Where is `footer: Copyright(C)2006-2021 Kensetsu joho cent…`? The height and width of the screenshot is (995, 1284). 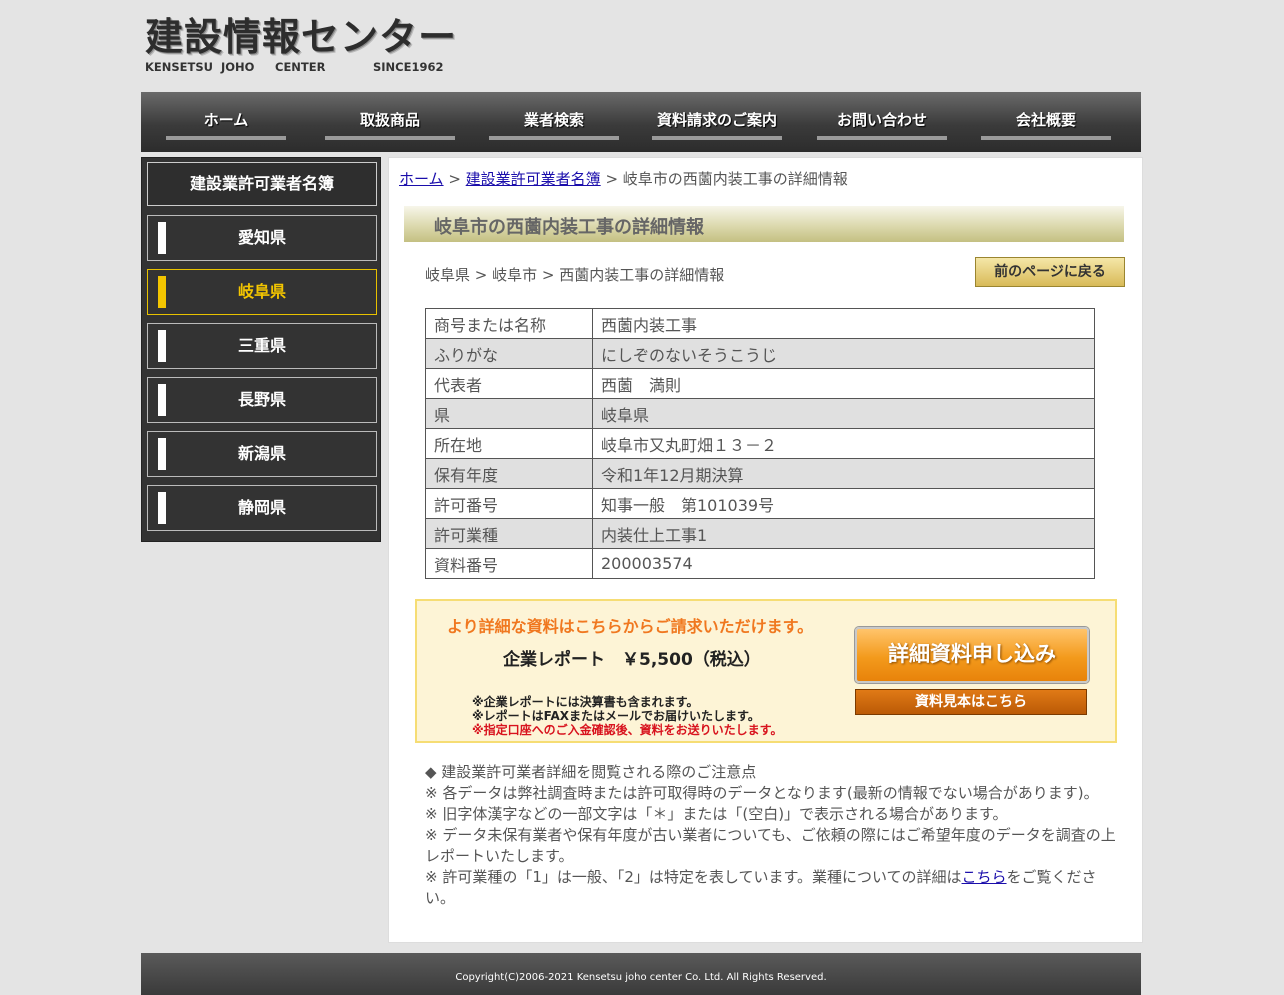
footer: Copyright(C)2006-2021 Kensetsu joho cent… is located at coordinates (641, 974).